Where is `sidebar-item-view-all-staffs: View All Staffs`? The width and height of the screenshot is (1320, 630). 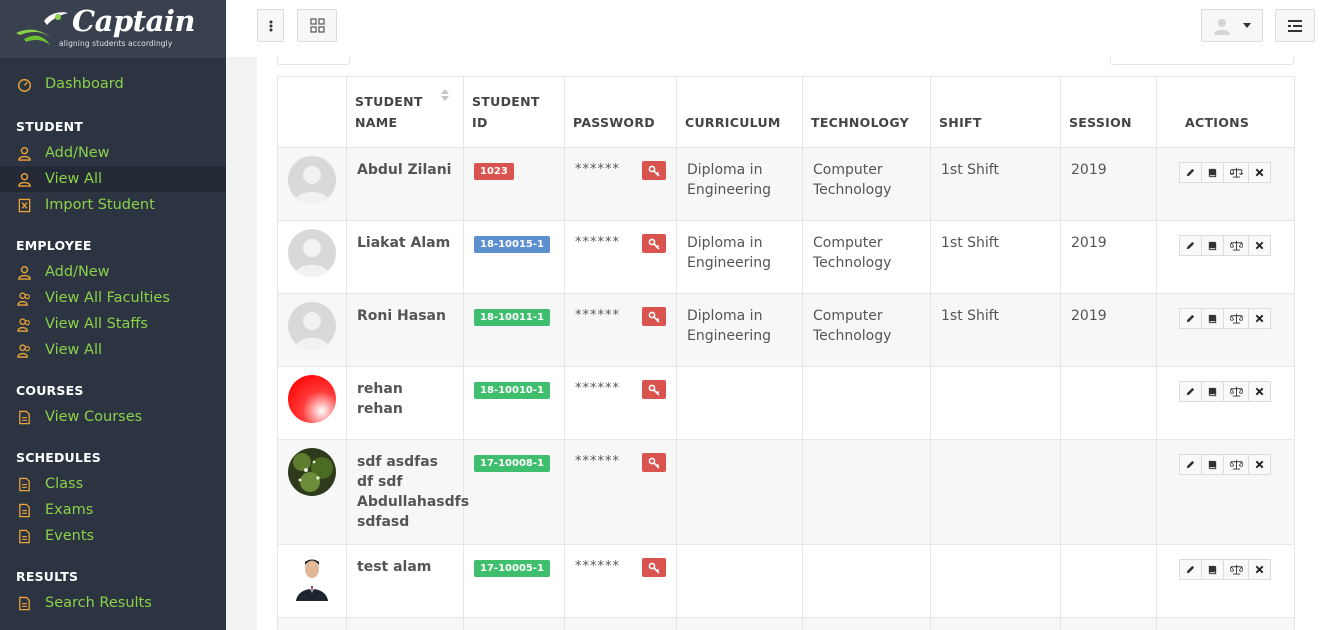 sidebar-item-view-all-staffs: View All Staffs is located at coordinates (113, 324).